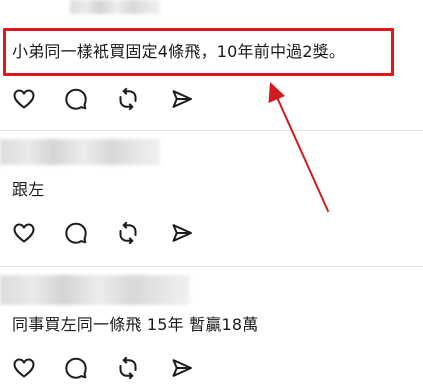  I want to click on comment-text: 同事買左同一條飛 15年 暫贏18萬, so click(135, 324).